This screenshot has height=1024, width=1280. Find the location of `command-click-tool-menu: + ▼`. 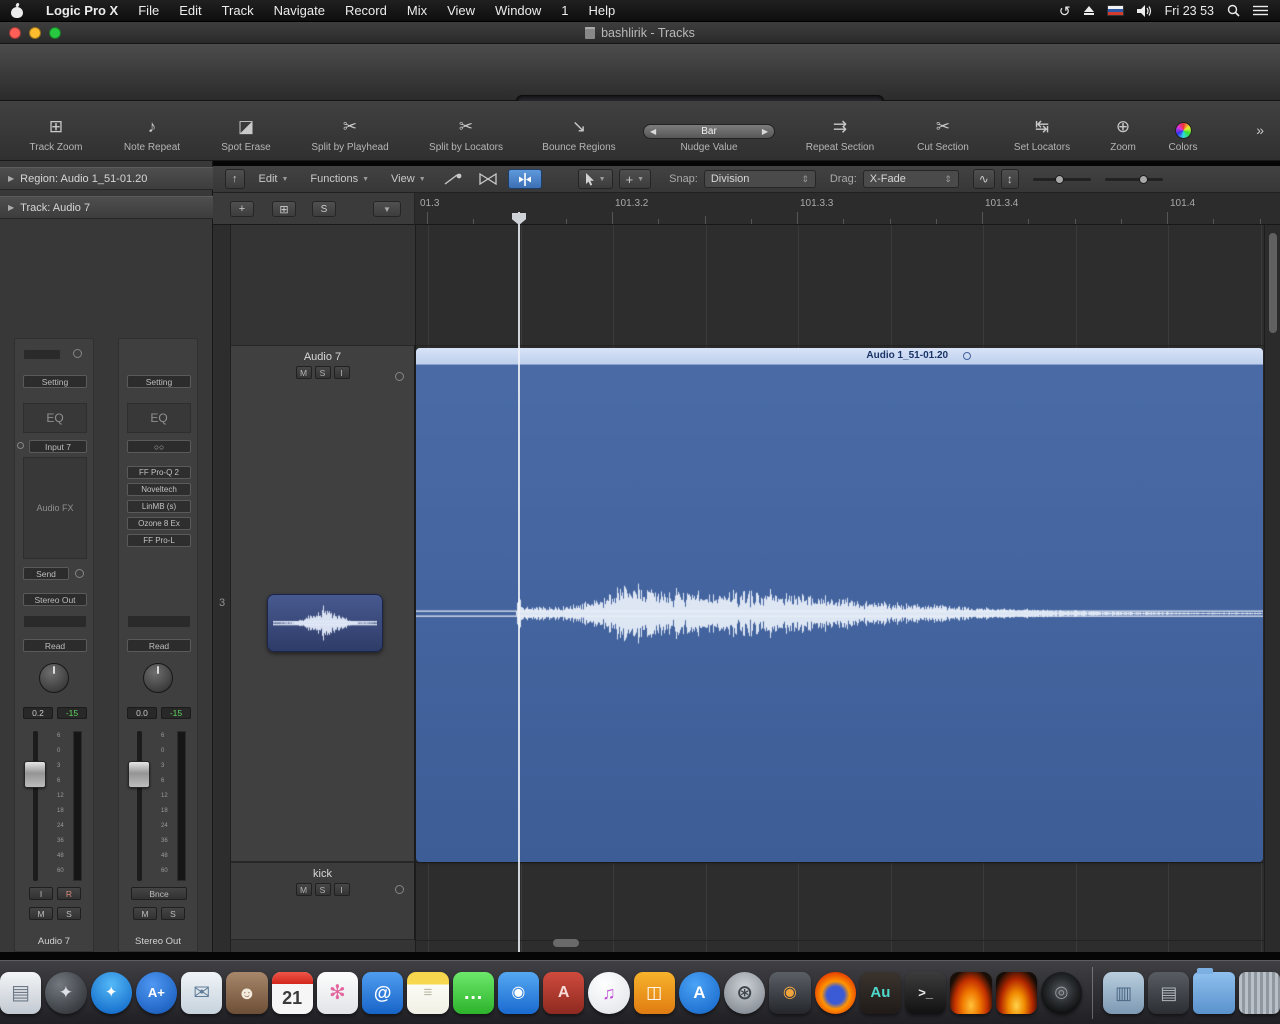

command-click-tool-menu: + ▼ is located at coordinates (635, 179).